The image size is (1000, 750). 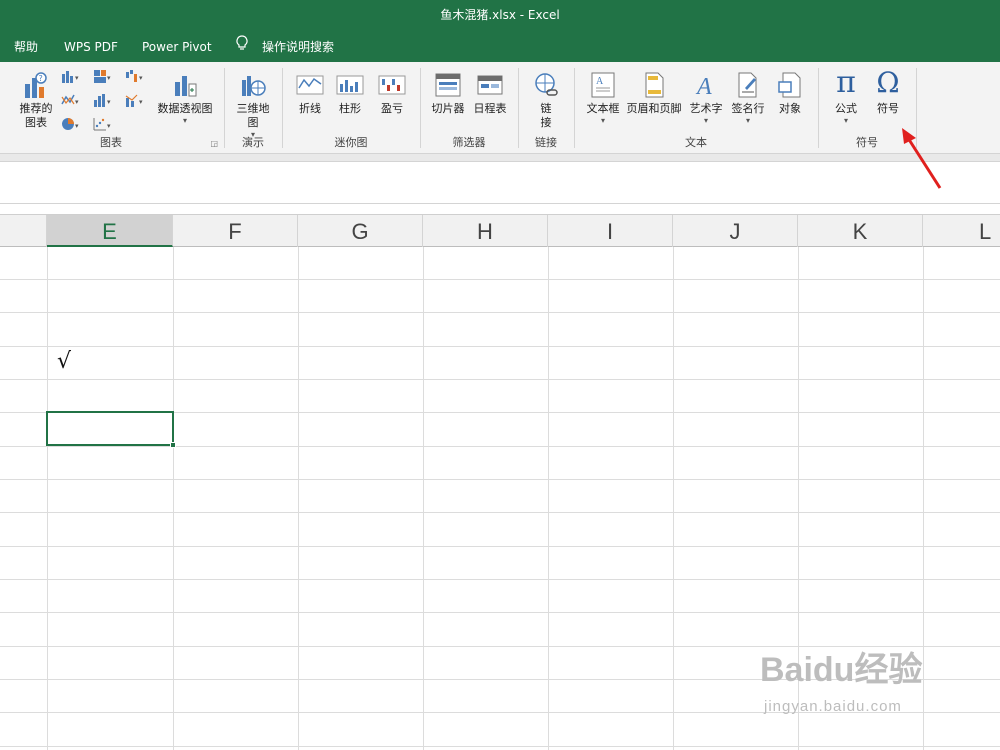 What do you see at coordinates (735, 231) in the screenshot?
I see `column-header-j: J` at bounding box center [735, 231].